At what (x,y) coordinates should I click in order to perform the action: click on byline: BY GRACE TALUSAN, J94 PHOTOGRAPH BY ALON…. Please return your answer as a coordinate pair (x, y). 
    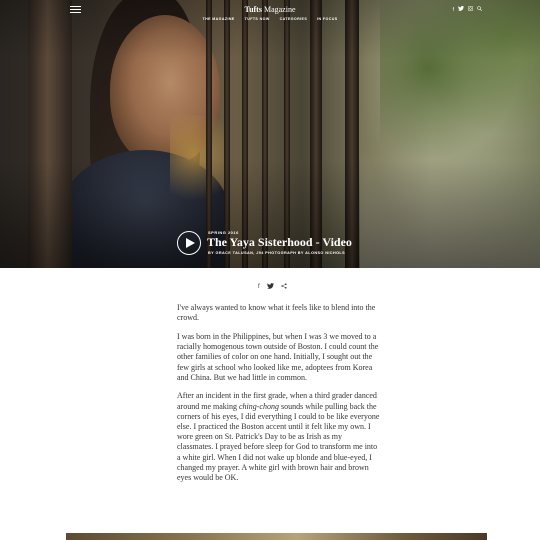
    Looking at the image, I should click on (277, 253).